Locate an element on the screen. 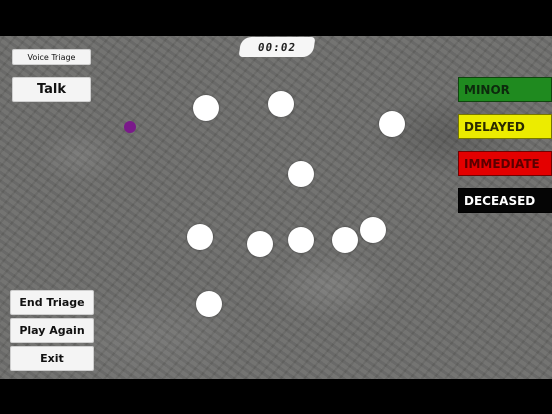 Image resolution: width=552 pixels, height=414 pixels. top-letterbox is located at coordinates (276, 18).